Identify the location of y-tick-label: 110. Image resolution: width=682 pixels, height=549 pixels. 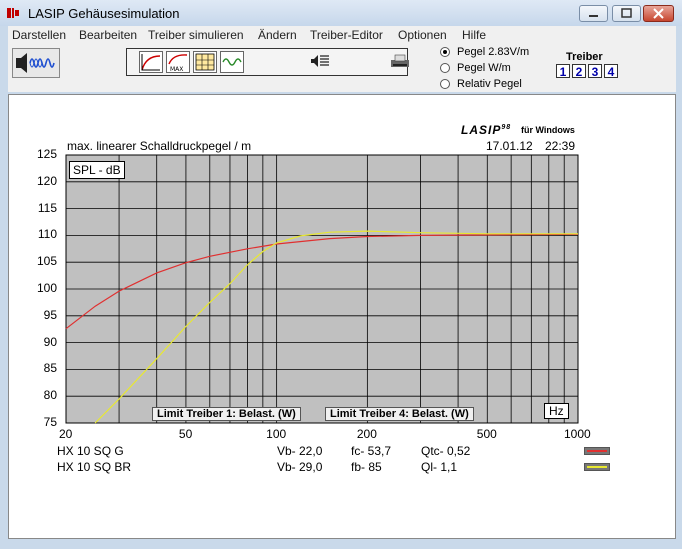
(47, 234).